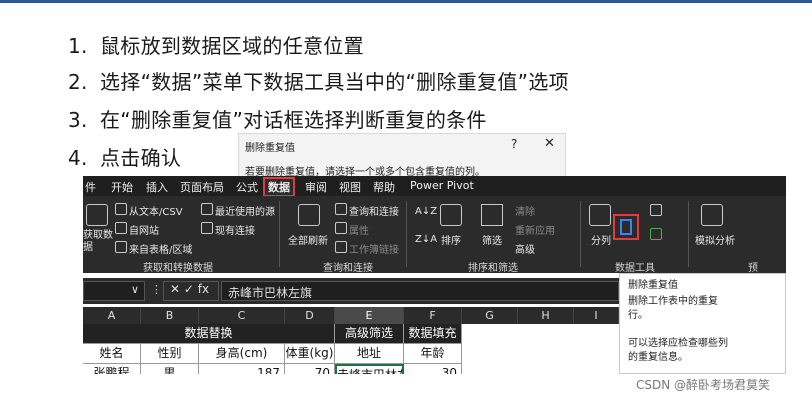 This screenshot has width=812, height=404. Describe the element at coordinates (426, 211) in the screenshot. I see `sort-az-button: A↓Z` at that location.